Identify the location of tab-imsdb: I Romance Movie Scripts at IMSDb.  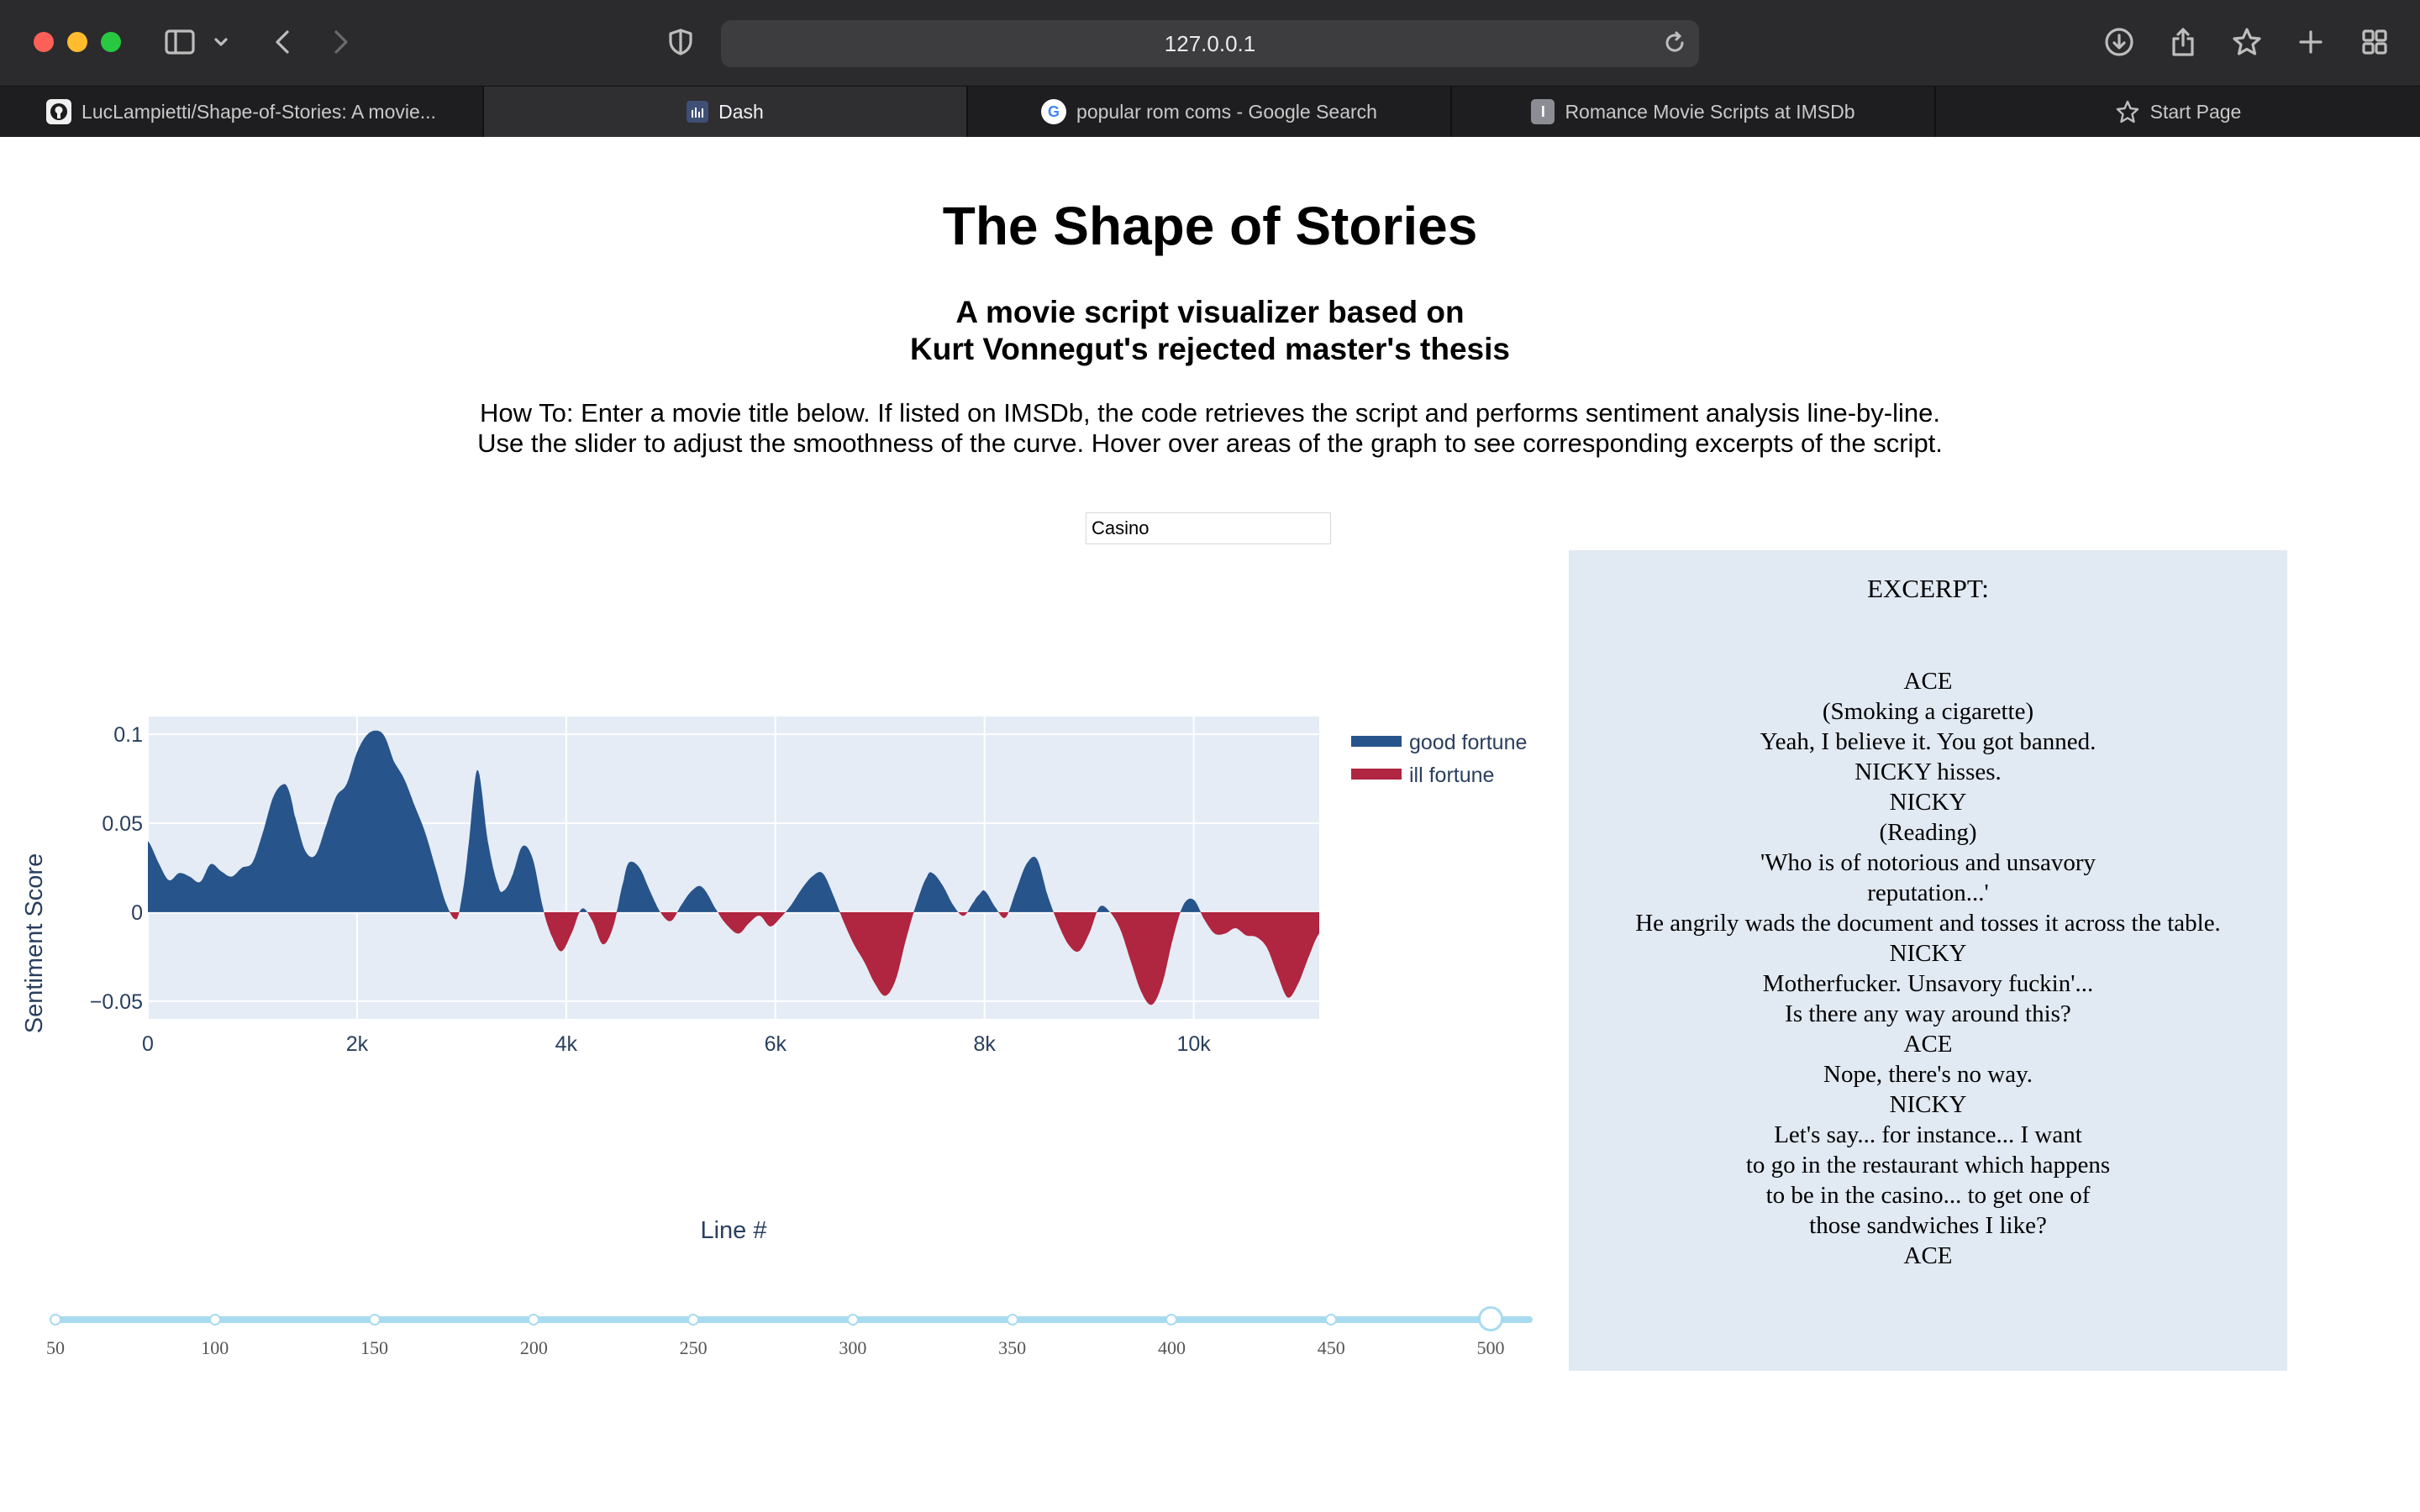
(1694, 112).